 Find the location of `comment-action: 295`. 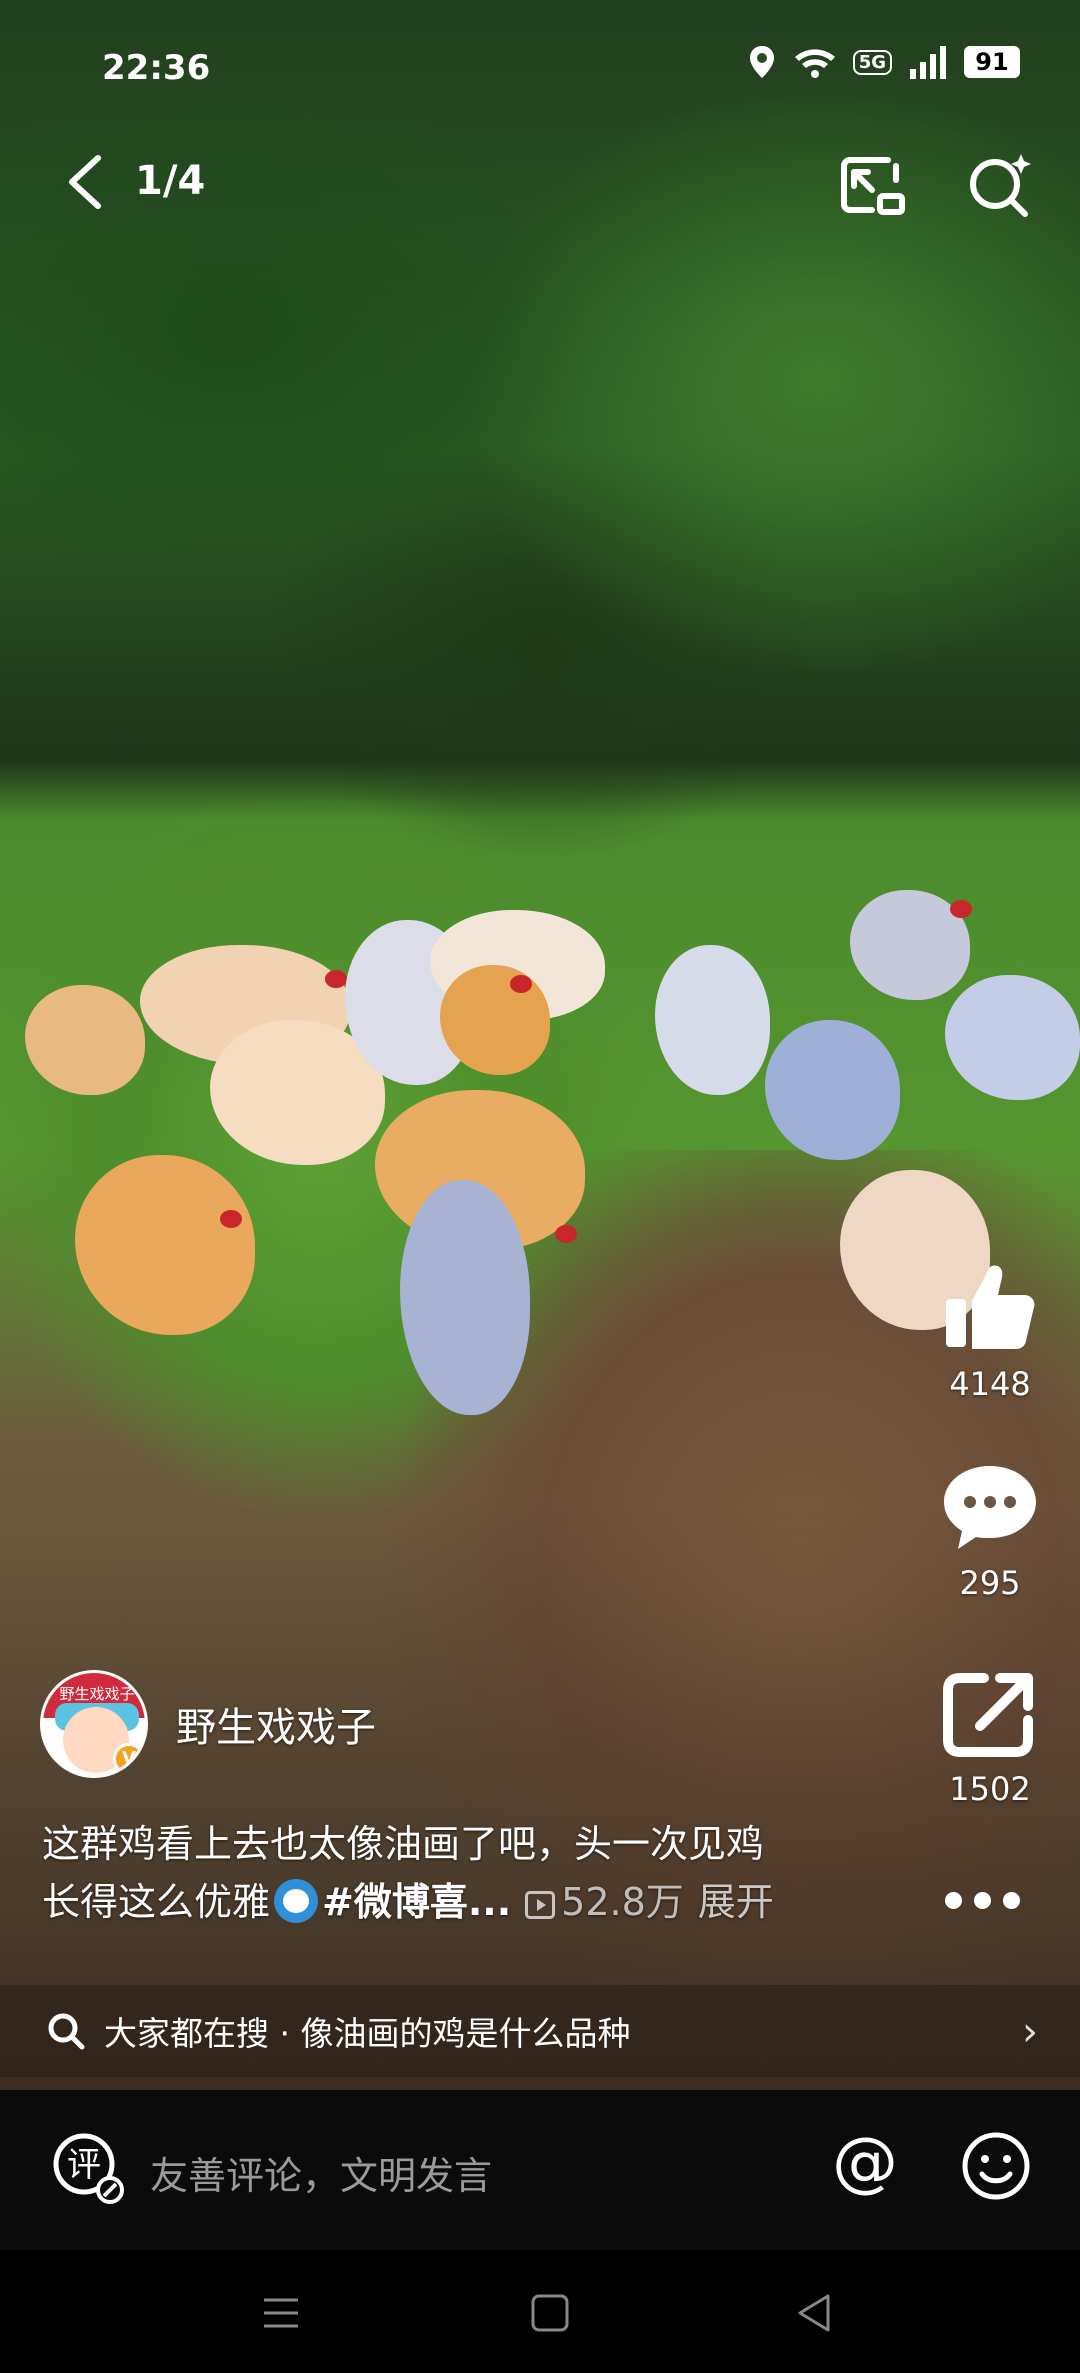

comment-action: 295 is located at coordinates (990, 1532).